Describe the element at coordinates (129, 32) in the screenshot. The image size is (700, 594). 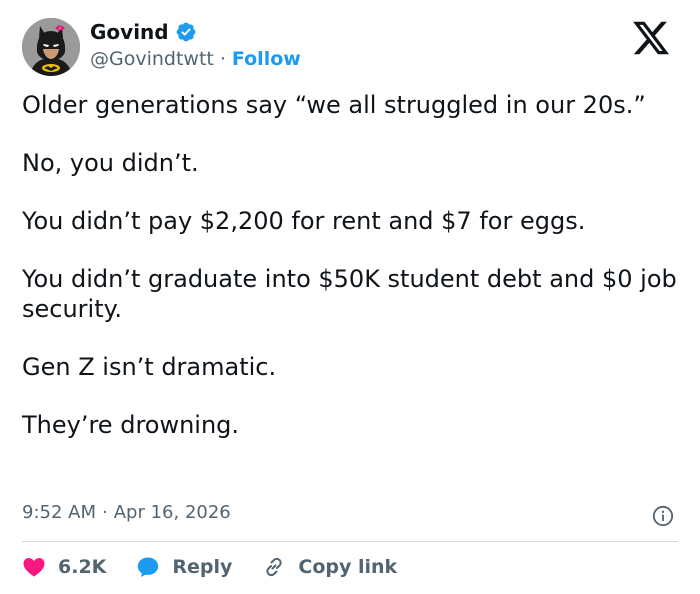
I see `author-name: Govind` at that location.